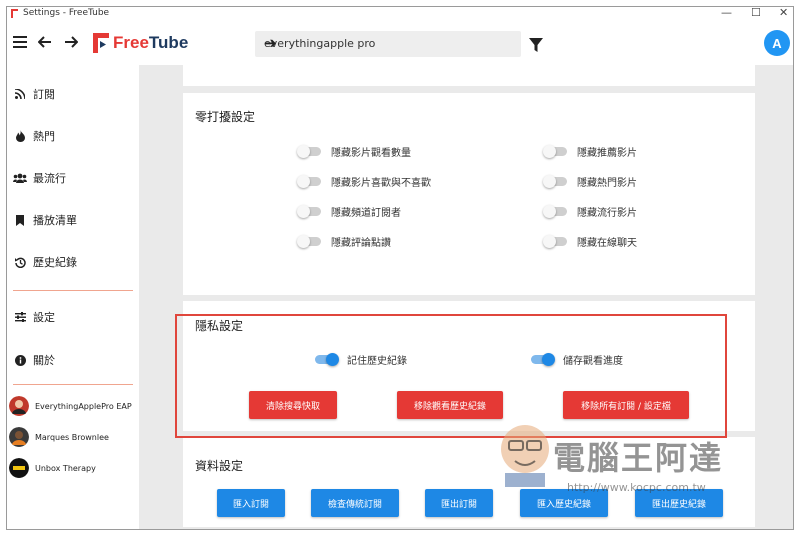 The width and height of the screenshot is (800, 536). What do you see at coordinates (49, 178) in the screenshot?
I see `sidebar-item-label: 最流行` at bounding box center [49, 178].